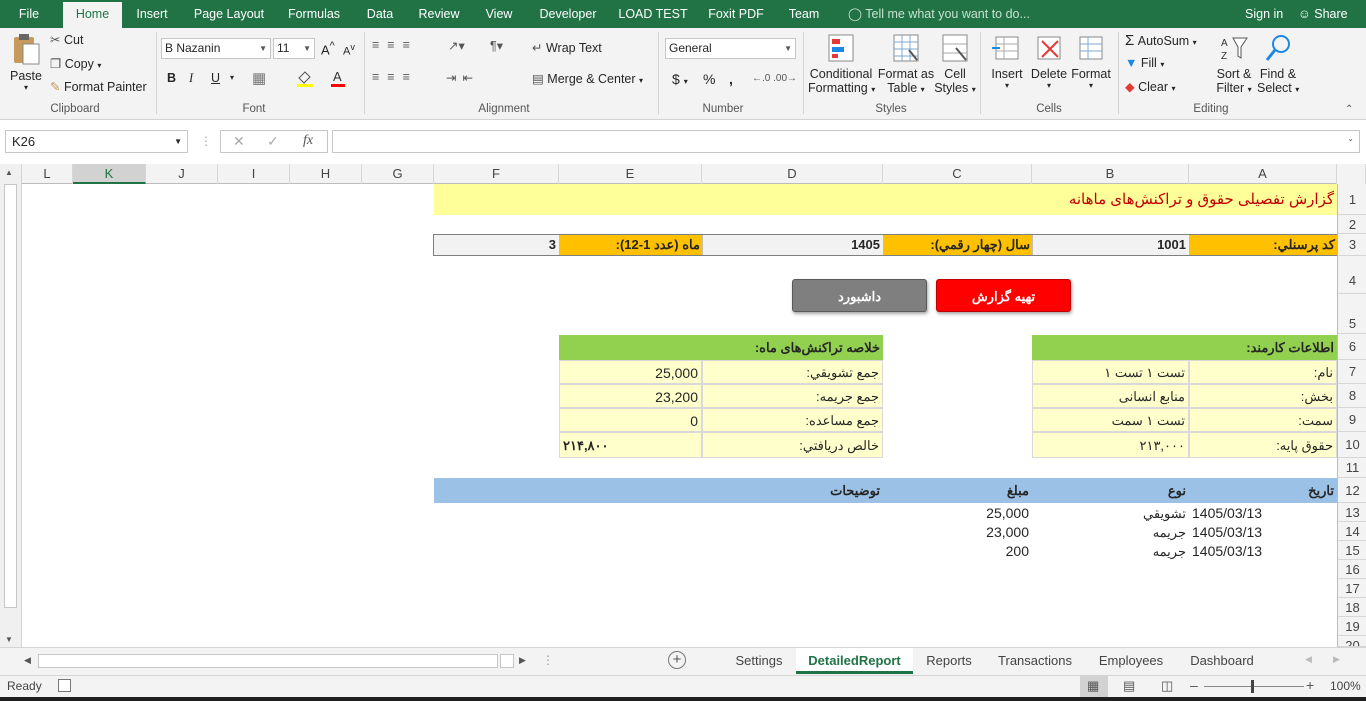 The image size is (1366, 701). Describe the element at coordinates (395, 45) in the screenshot. I see `vertical-align-icons: ≡≡≡` at that location.